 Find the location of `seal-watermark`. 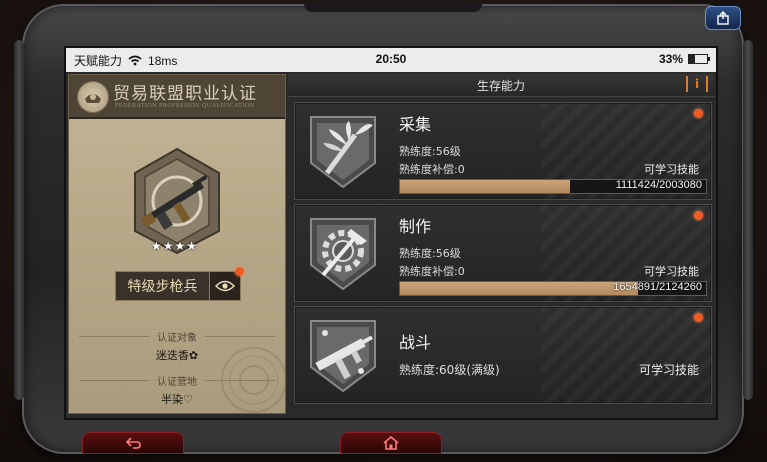

seal-watermark is located at coordinates (254, 380).